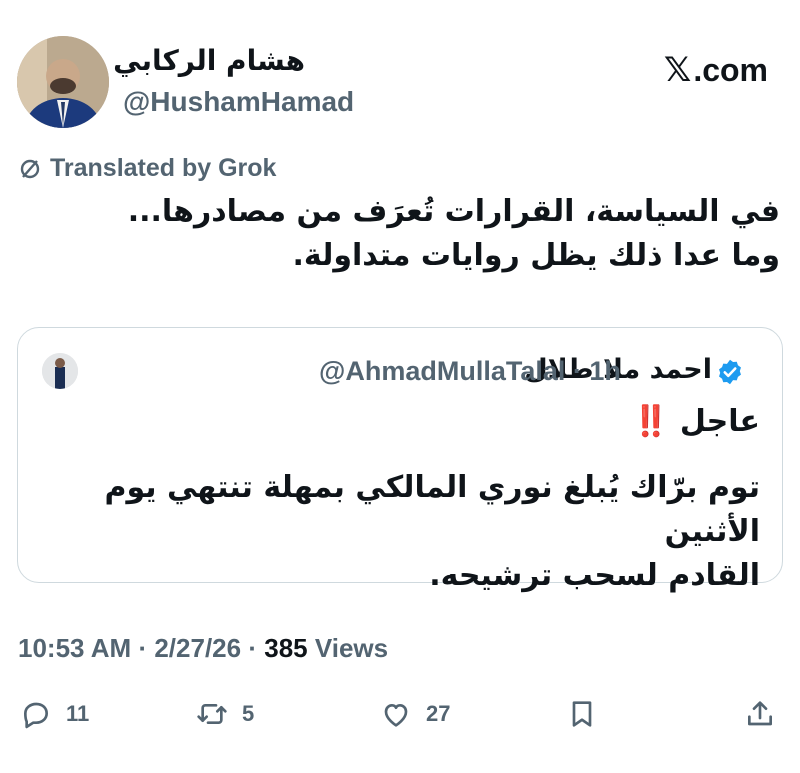 The height and width of the screenshot is (773, 800). What do you see at coordinates (60, 371) in the screenshot?
I see `quoted-author-avatar` at bounding box center [60, 371].